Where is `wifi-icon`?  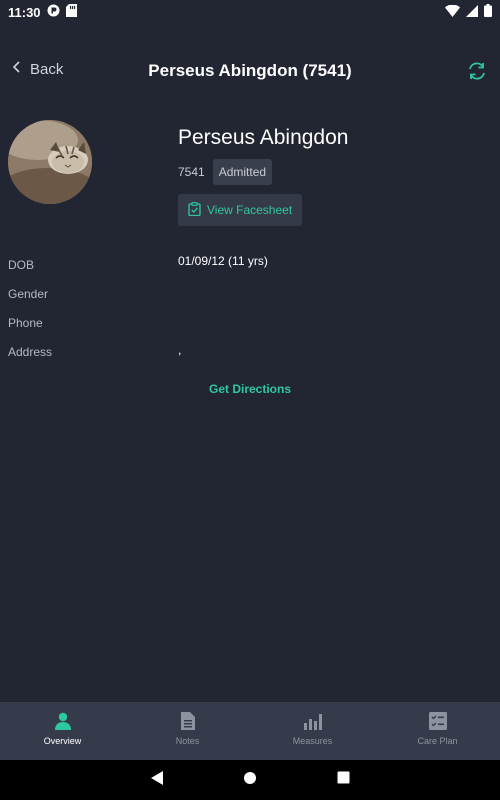
wifi-icon is located at coordinates (452, 12).